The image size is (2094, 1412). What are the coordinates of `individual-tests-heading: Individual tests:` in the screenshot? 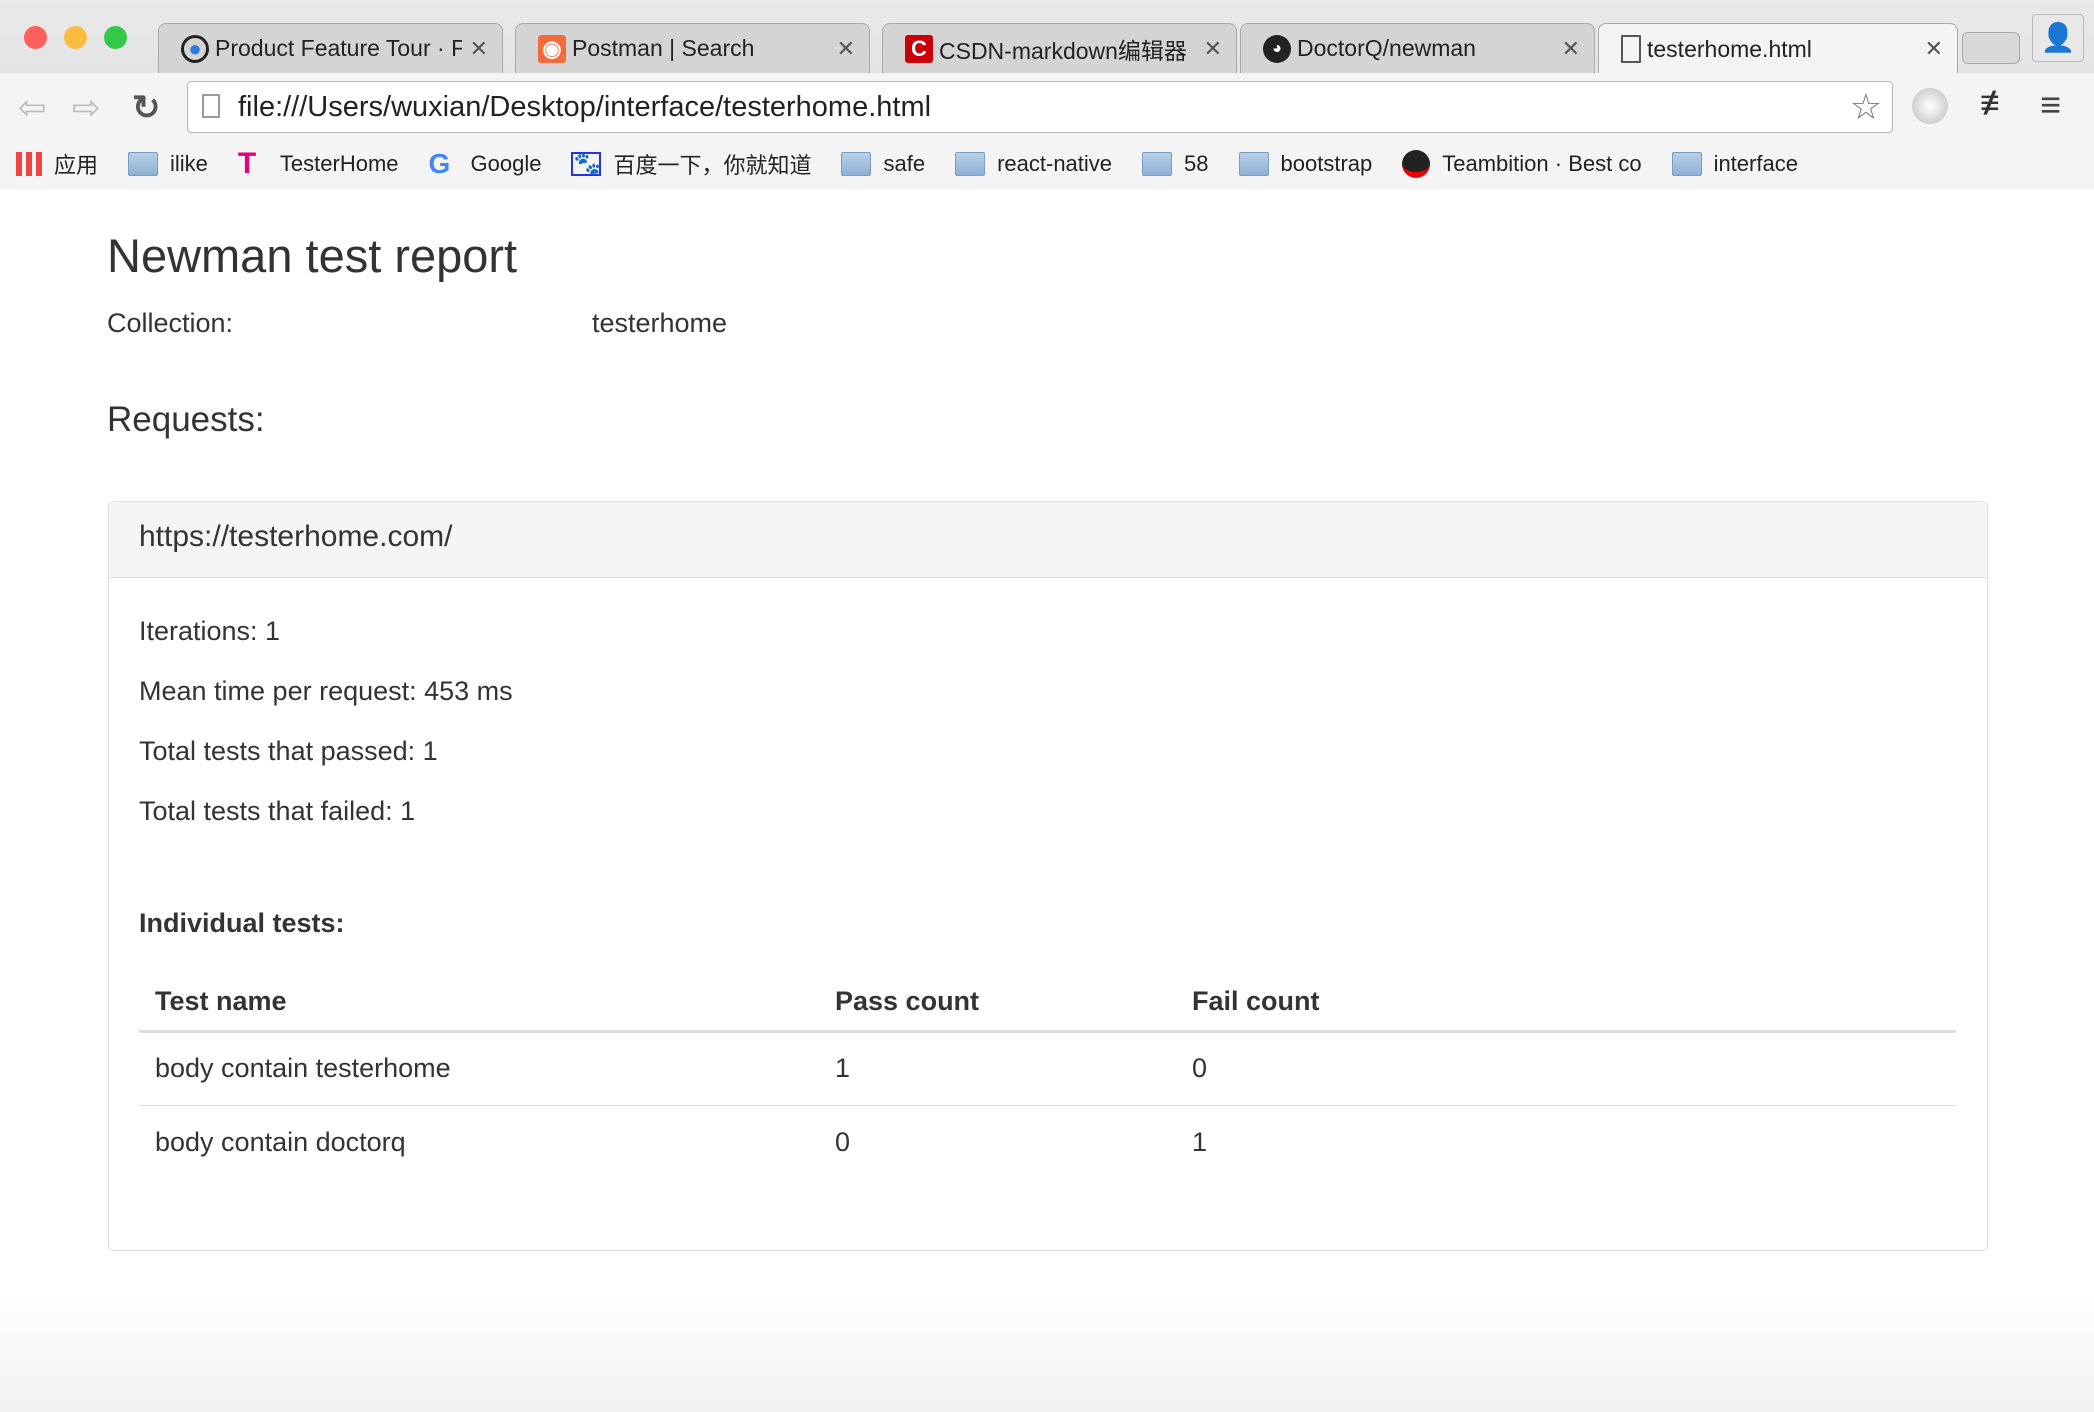 It's located at (242, 923).